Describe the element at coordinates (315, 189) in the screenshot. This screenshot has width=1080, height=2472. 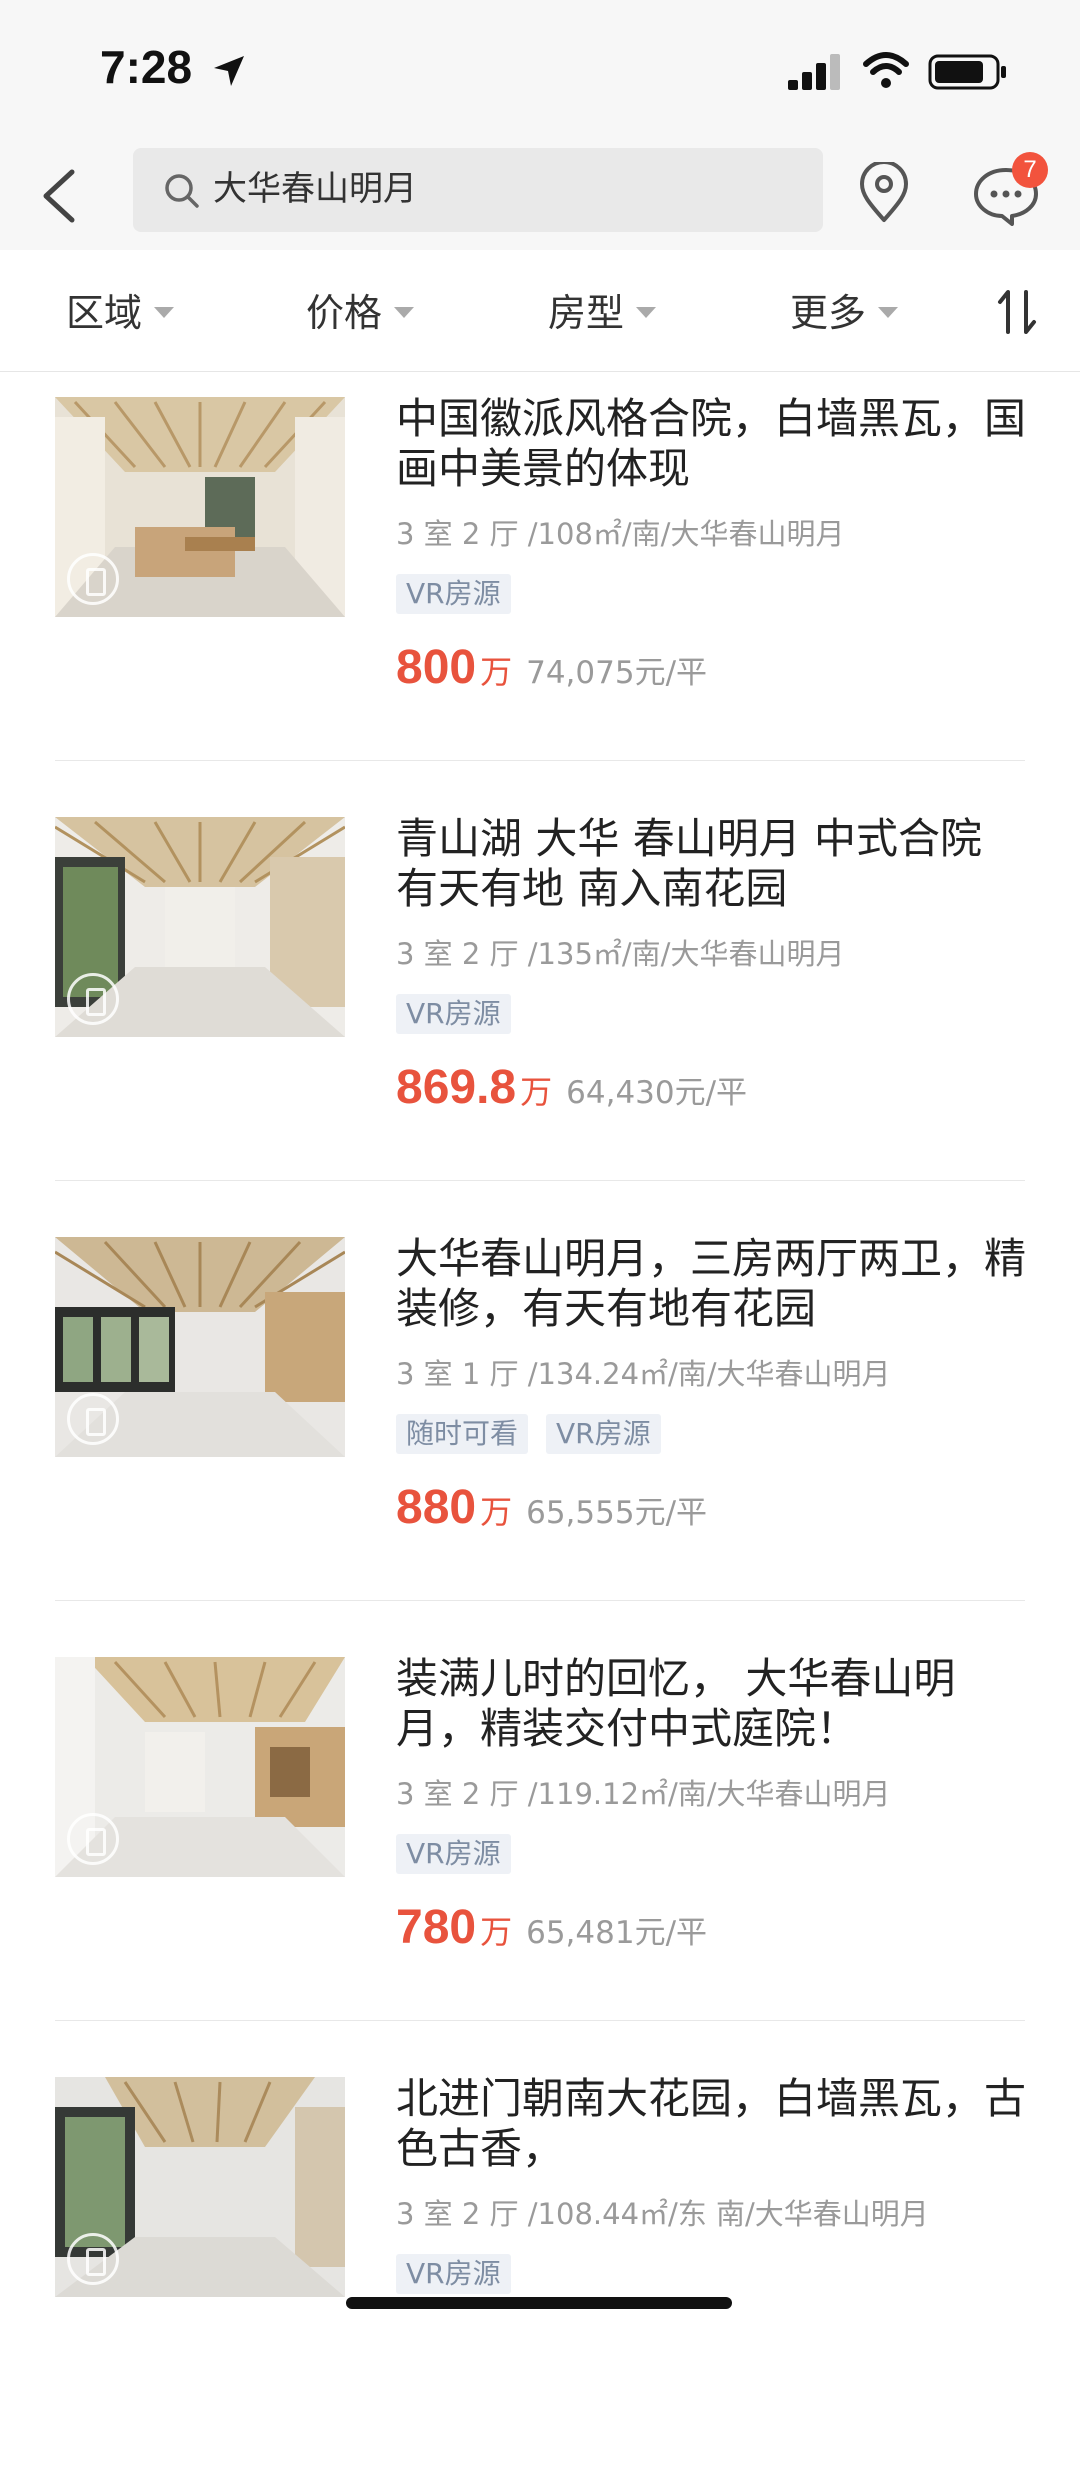
I see `search-query: 大华春山明月` at that location.